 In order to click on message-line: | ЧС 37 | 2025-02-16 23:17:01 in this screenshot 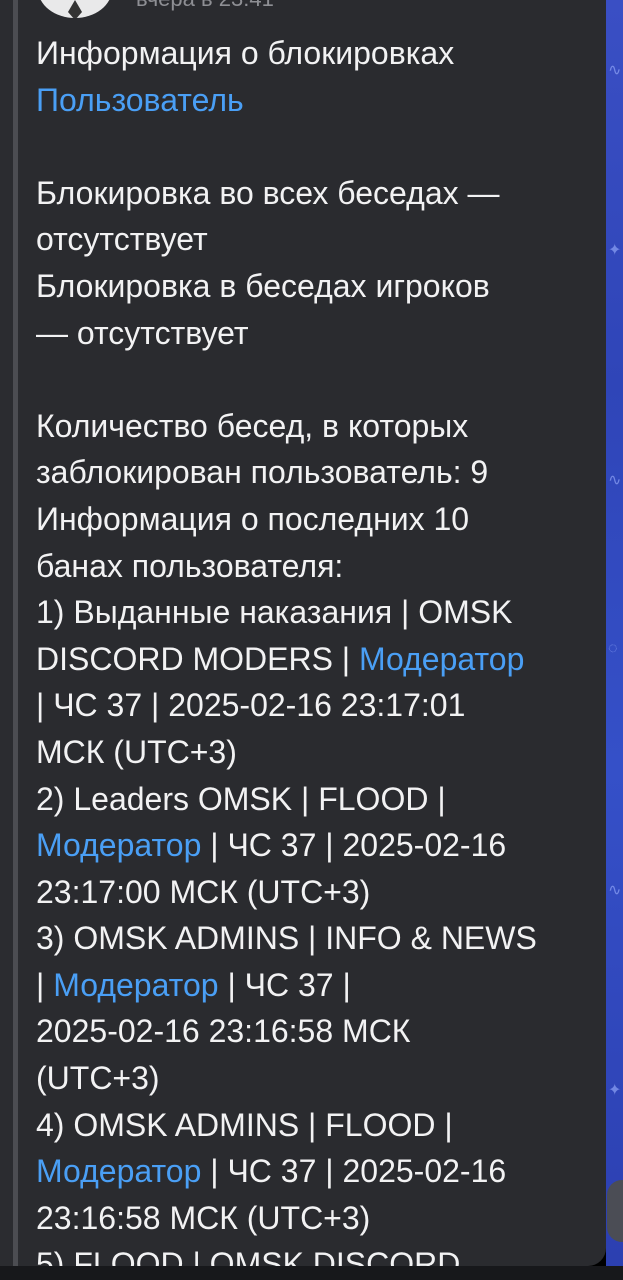, I will do `click(316, 705)`.